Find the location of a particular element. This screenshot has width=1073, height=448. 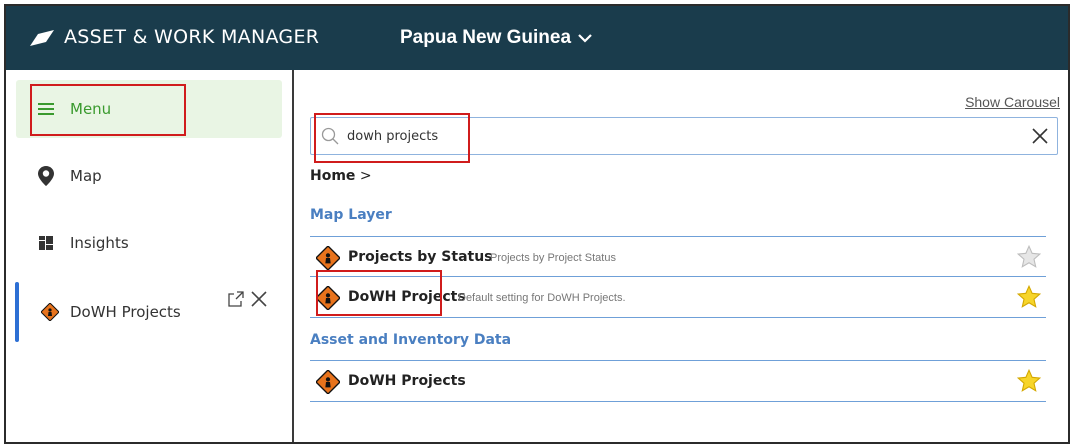

search-box is located at coordinates (684, 136).